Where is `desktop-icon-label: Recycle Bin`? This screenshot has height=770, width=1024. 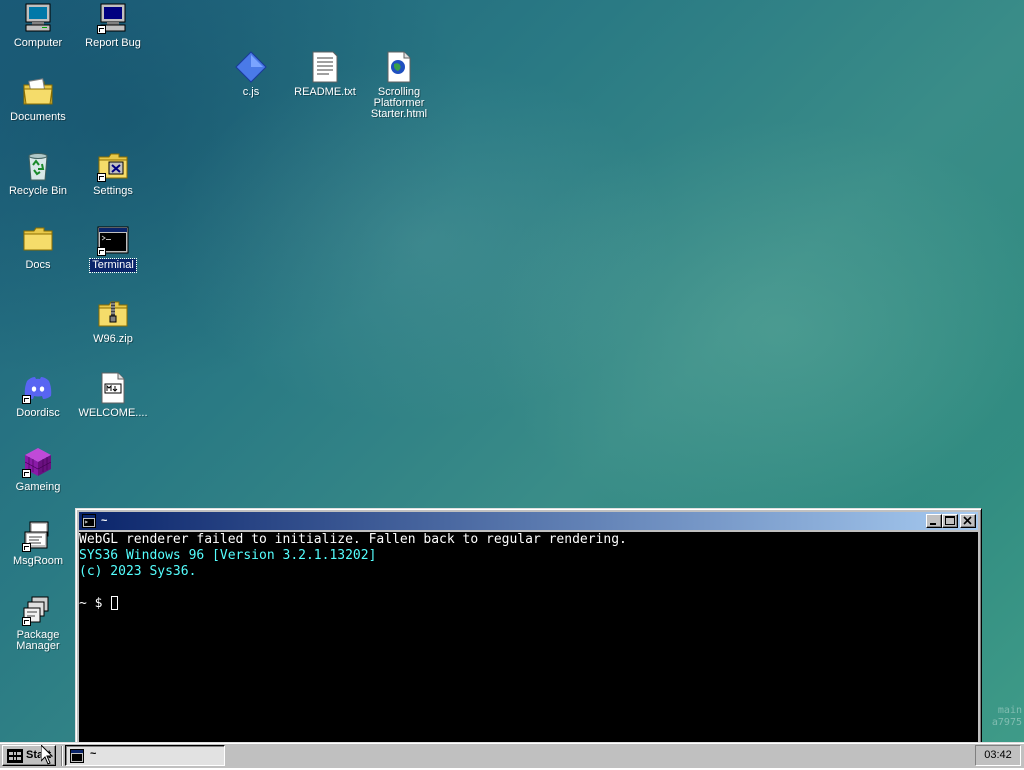
desktop-icon-label: Recycle Bin is located at coordinates (38, 191).